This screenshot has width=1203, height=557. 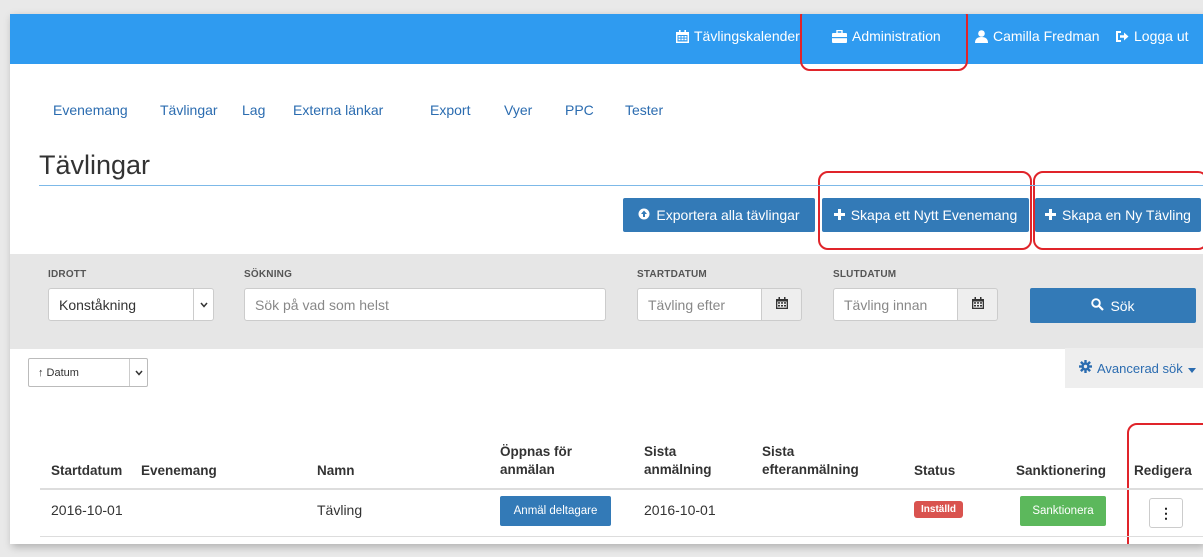 I want to click on start-date-placeholder: Tävling efter, so click(x=687, y=304).